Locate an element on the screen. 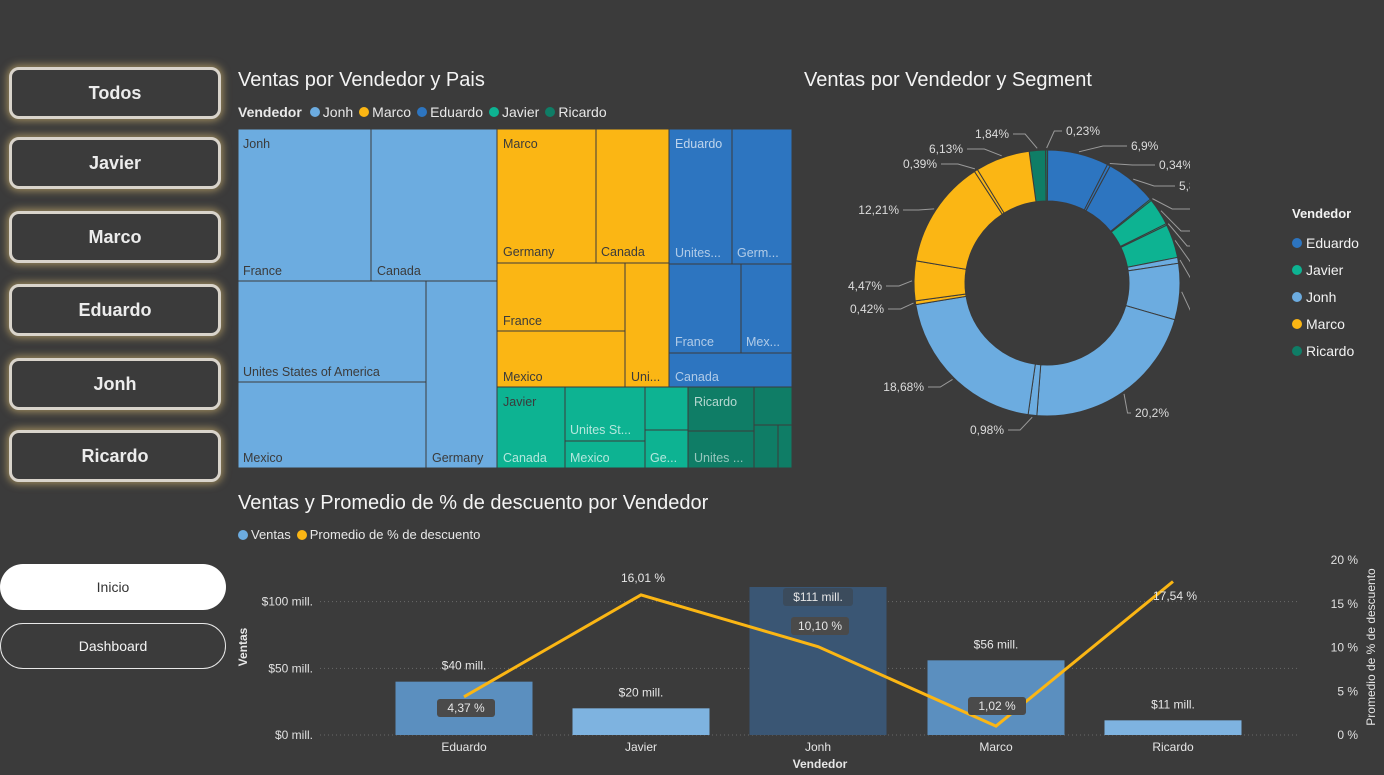 Image resolution: width=1384 pixels, height=775 pixels. treemap-cell-eduardo-germany is located at coordinates (762, 196).